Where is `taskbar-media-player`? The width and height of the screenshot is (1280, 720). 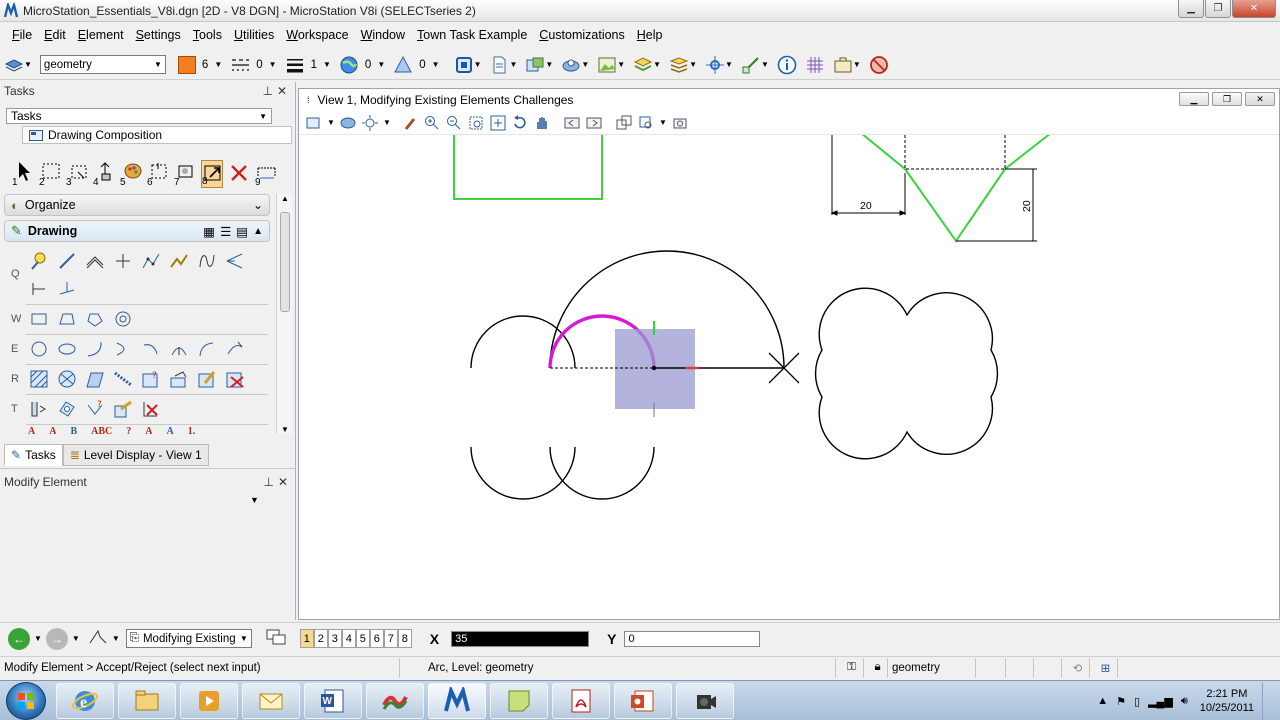 taskbar-media-player is located at coordinates (209, 700).